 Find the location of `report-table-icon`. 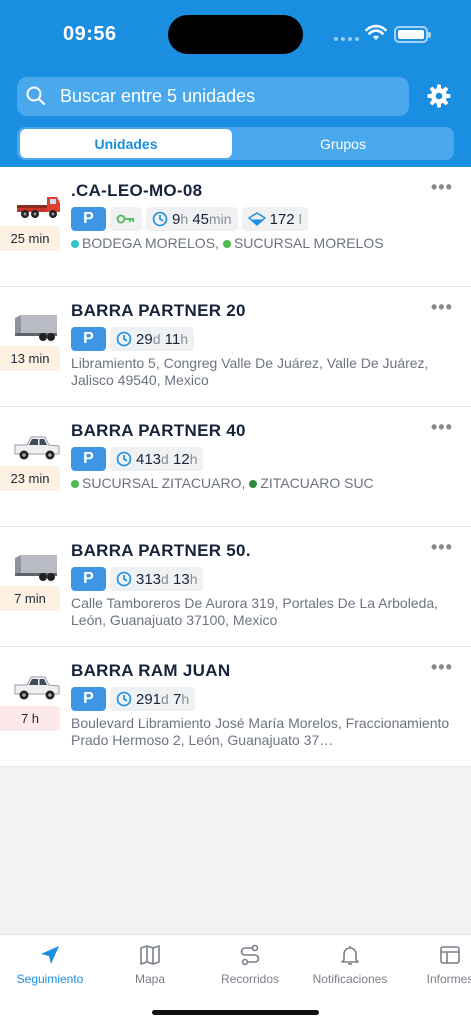

report-table-icon is located at coordinates (450, 955).